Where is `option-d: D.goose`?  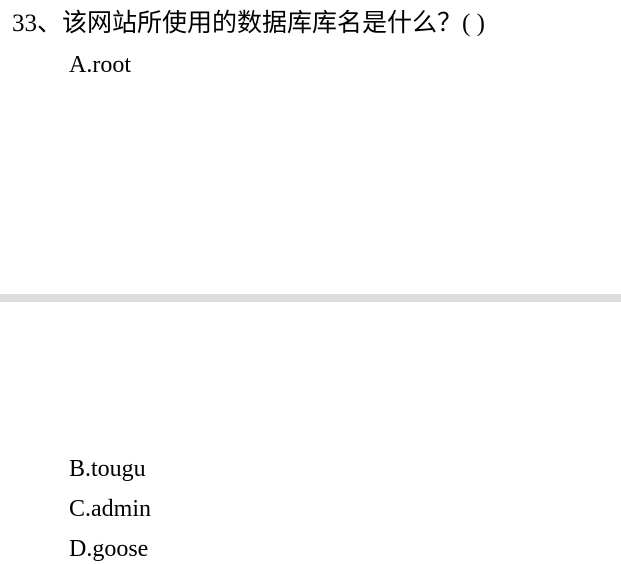 option-d: D.goose is located at coordinates (108, 549).